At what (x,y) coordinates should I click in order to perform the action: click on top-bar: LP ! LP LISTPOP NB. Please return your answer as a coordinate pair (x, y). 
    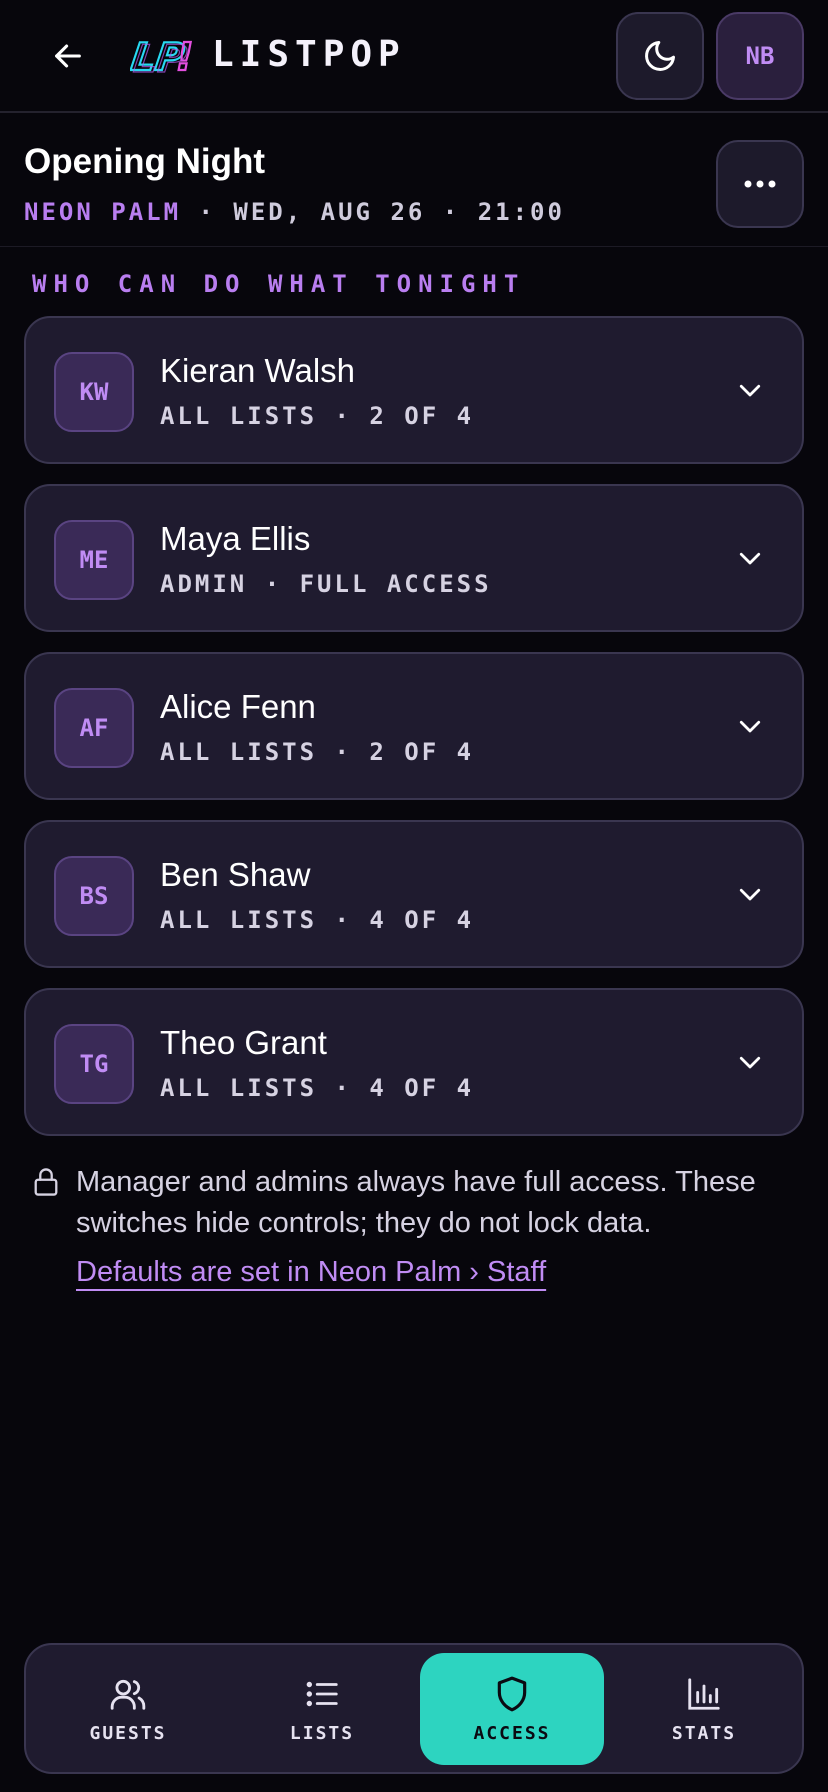
    Looking at the image, I should click on (414, 56).